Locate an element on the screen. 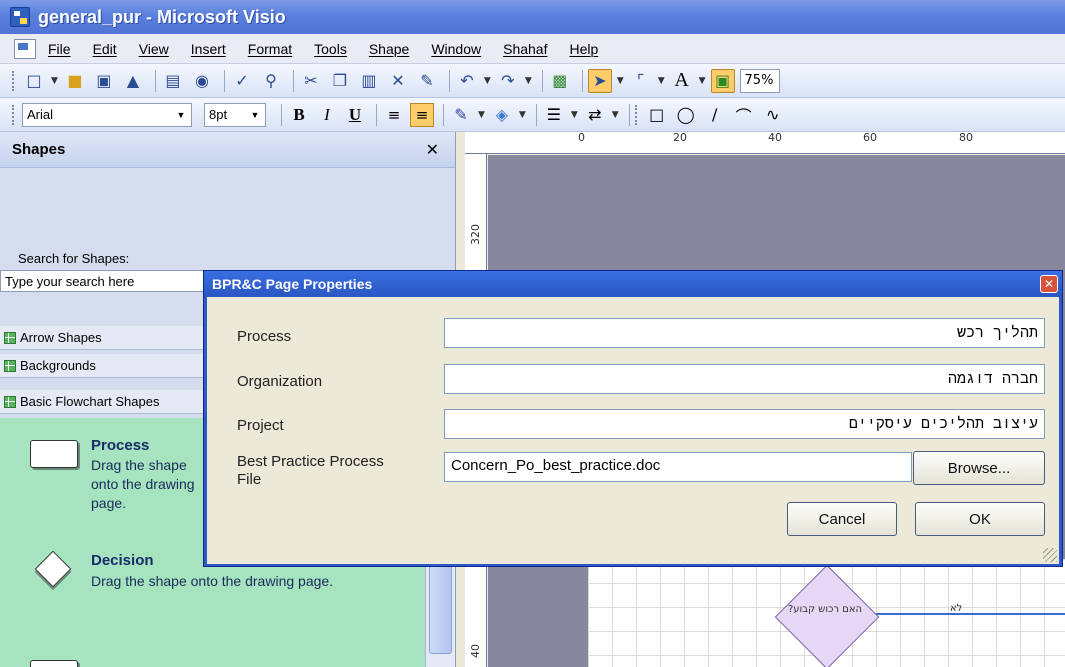 This screenshot has width=1065, height=667. new-dropdown-icon: ▼ is located at coordinates (54, 81).